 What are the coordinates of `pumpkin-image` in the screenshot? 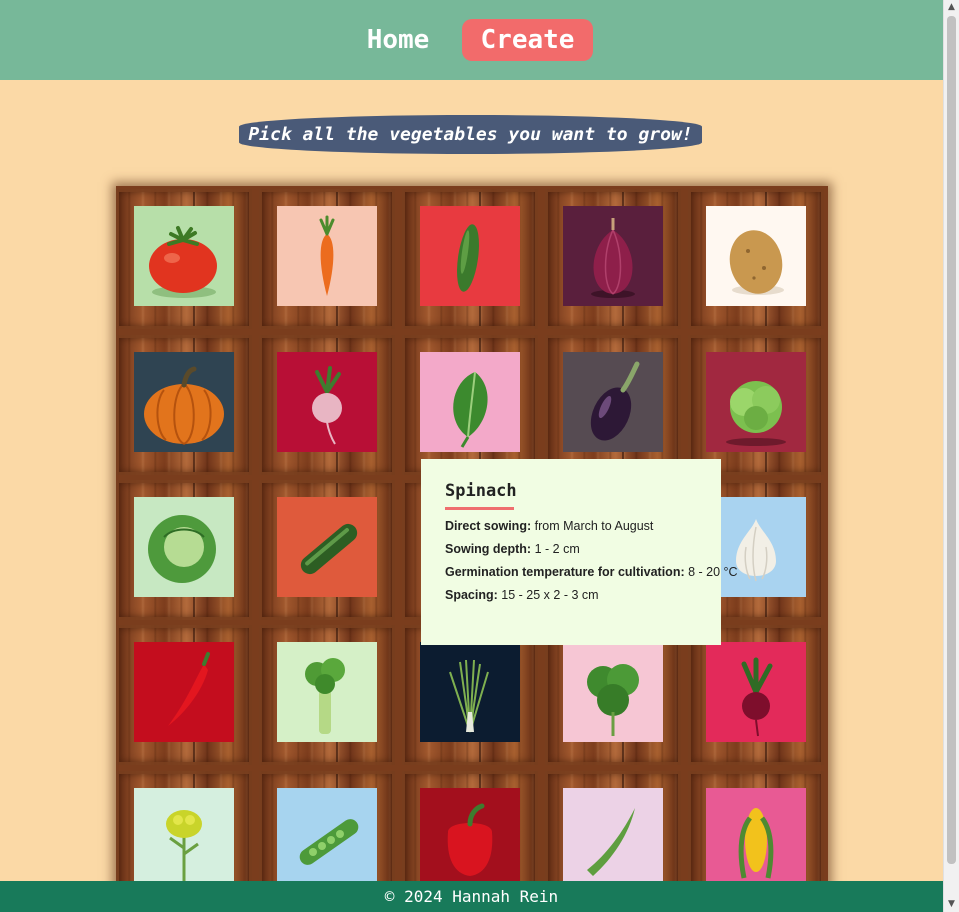 It's located at (184, 402).